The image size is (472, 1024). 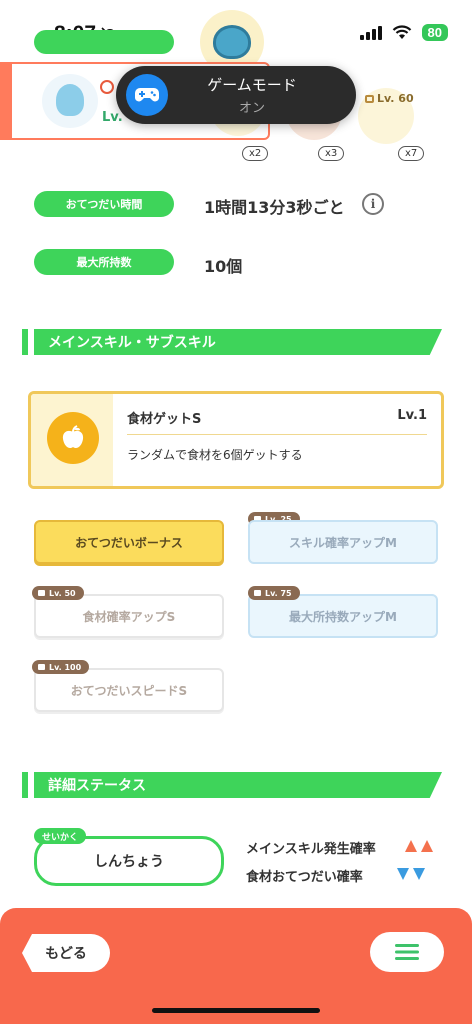 I want to click on subskill-3-lock-badge: Lv. 50, so click(x=58, y=593).